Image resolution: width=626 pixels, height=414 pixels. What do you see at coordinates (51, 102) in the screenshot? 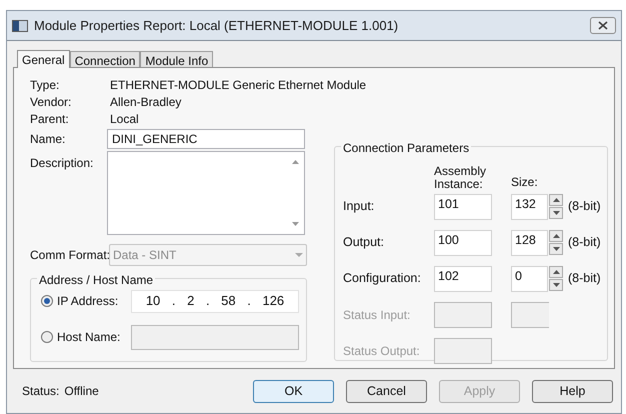
I see `field-label: Vendor:` at bounding box center [51, 102].